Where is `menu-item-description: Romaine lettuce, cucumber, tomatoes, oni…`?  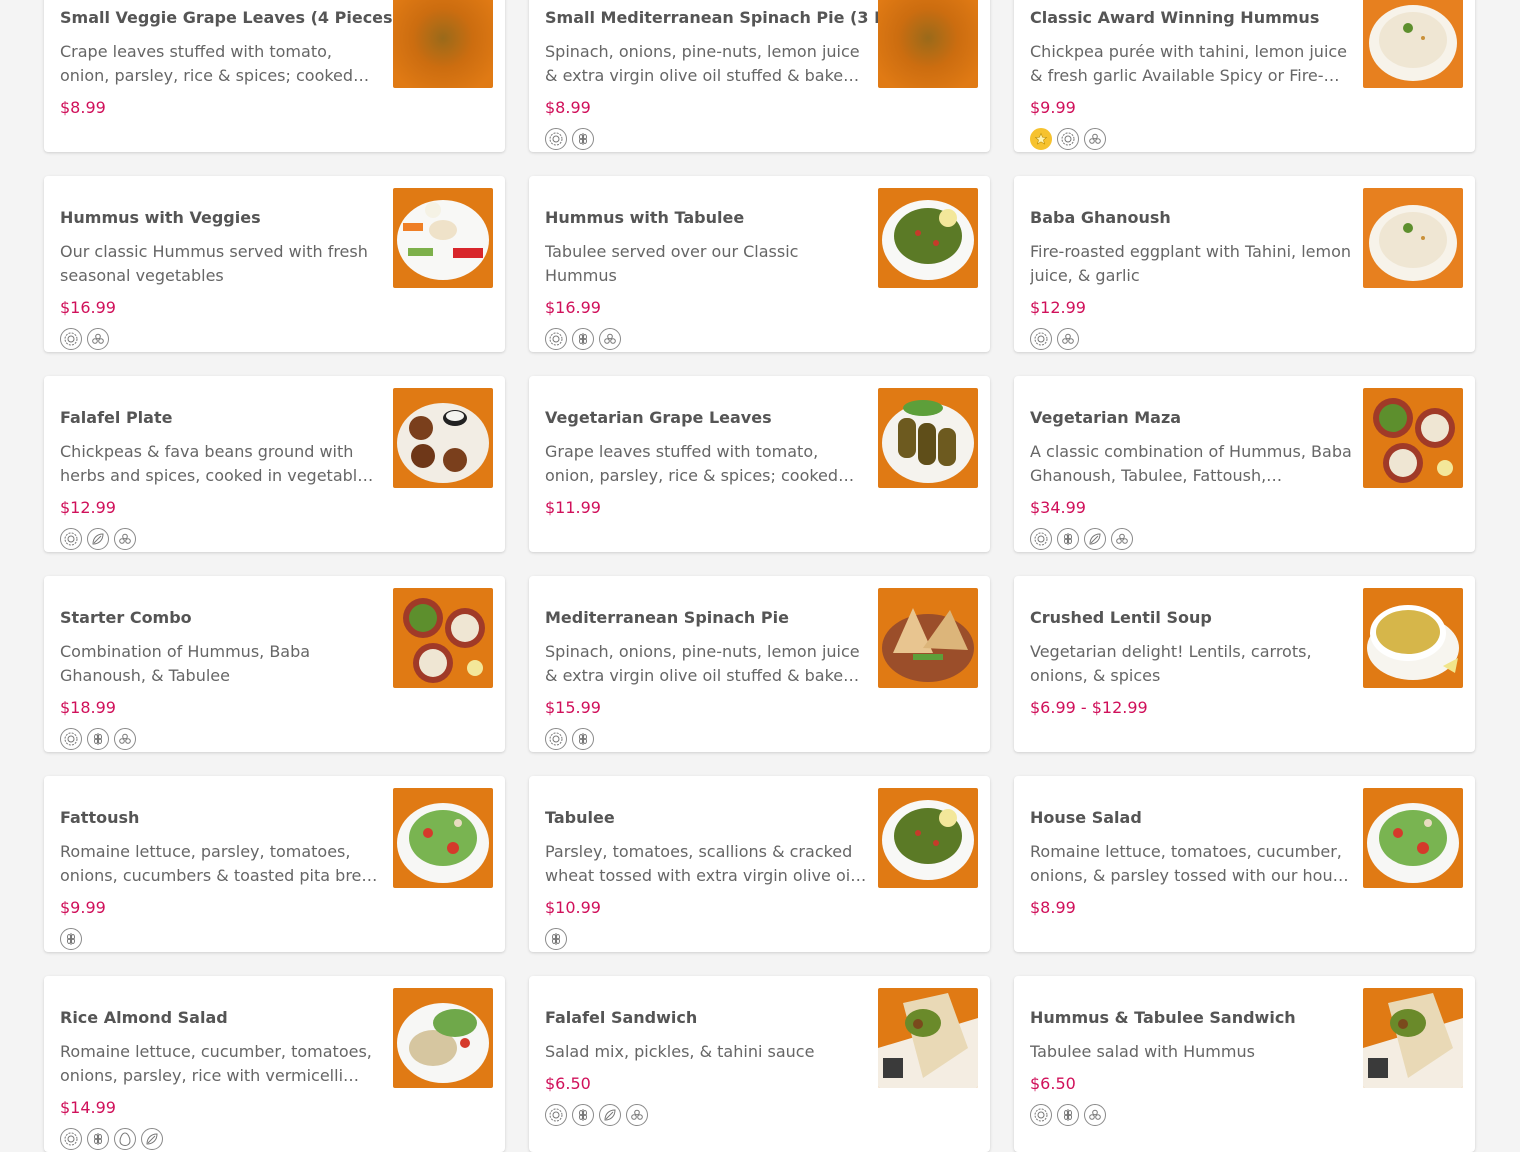 menu-item-description: Romaine lettuce, cucumber, tomatoes, oni… is located at coordinates (216, 1063).